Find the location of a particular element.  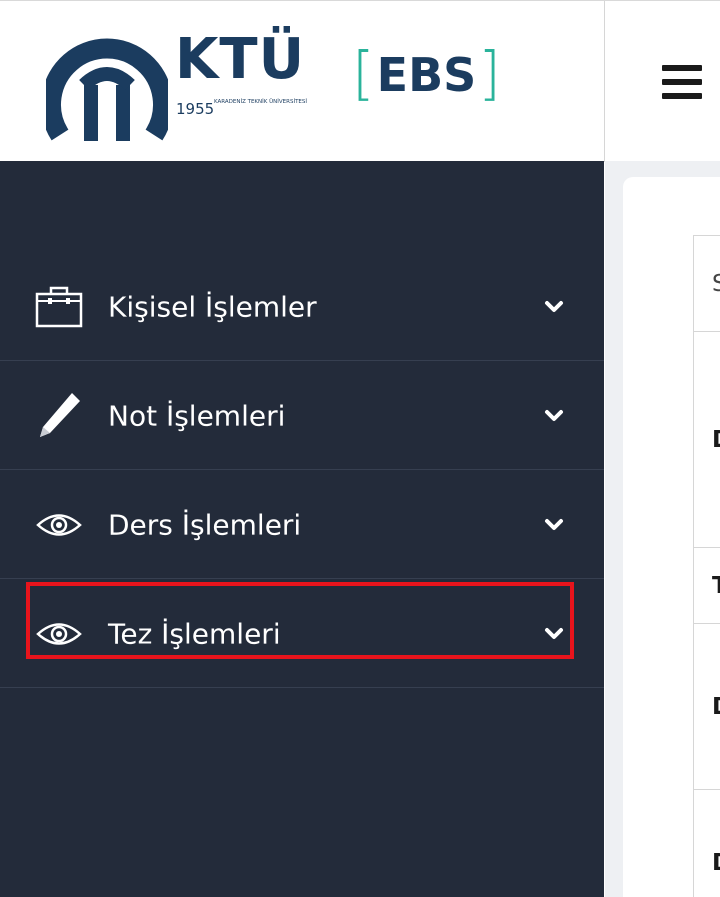

sidebar-item-label: Not İşlemleri is located at coordinates (197, 415).